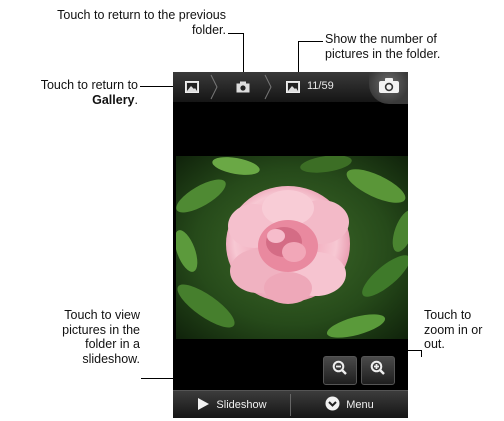  Describe the element at coordinates (360, 405) in the screenshot. I see `menu-label: Menu` at that location.